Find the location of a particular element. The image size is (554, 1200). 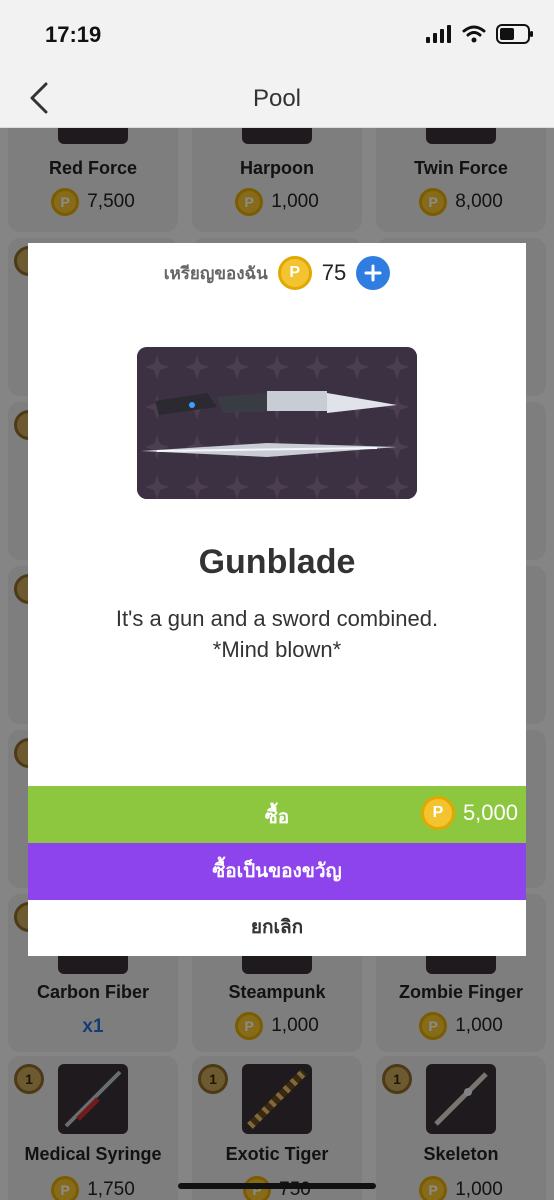

page-title: Pool is located at coordinates (277, 98).